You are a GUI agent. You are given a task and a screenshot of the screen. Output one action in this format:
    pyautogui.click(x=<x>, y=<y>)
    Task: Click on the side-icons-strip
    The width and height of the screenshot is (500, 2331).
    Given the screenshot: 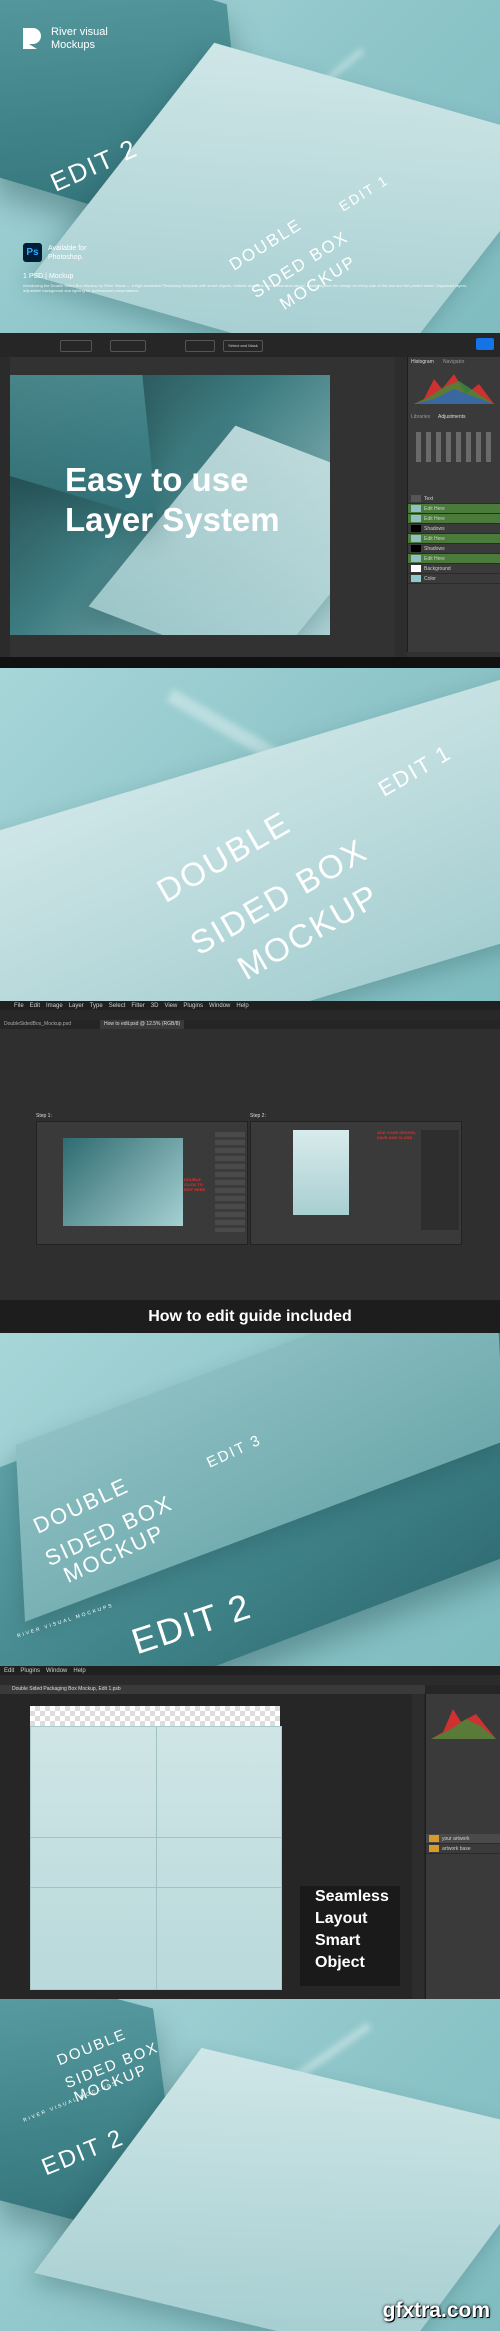 What is the action you would take?
    pyautogui.click(x=418, y=1846)
    